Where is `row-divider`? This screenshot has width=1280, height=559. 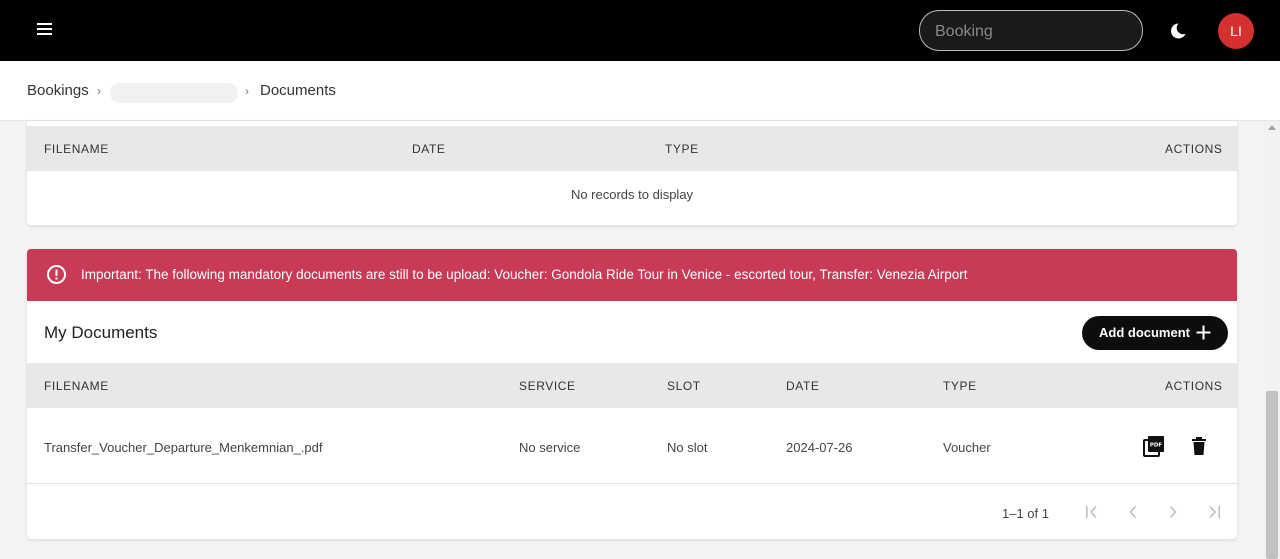
row-divider is located at coordinates (632, 483).